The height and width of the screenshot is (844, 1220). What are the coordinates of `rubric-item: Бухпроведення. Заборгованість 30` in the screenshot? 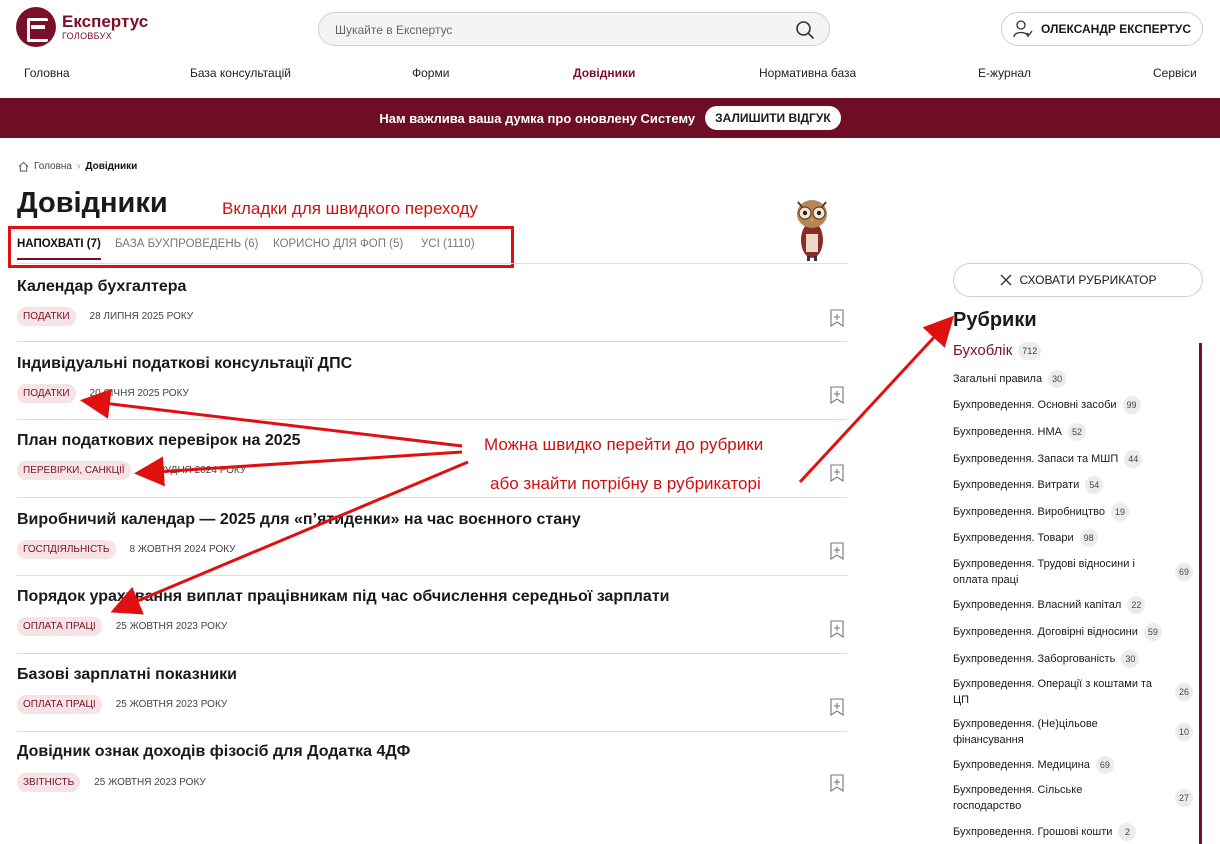 It's located at (1073, 659).